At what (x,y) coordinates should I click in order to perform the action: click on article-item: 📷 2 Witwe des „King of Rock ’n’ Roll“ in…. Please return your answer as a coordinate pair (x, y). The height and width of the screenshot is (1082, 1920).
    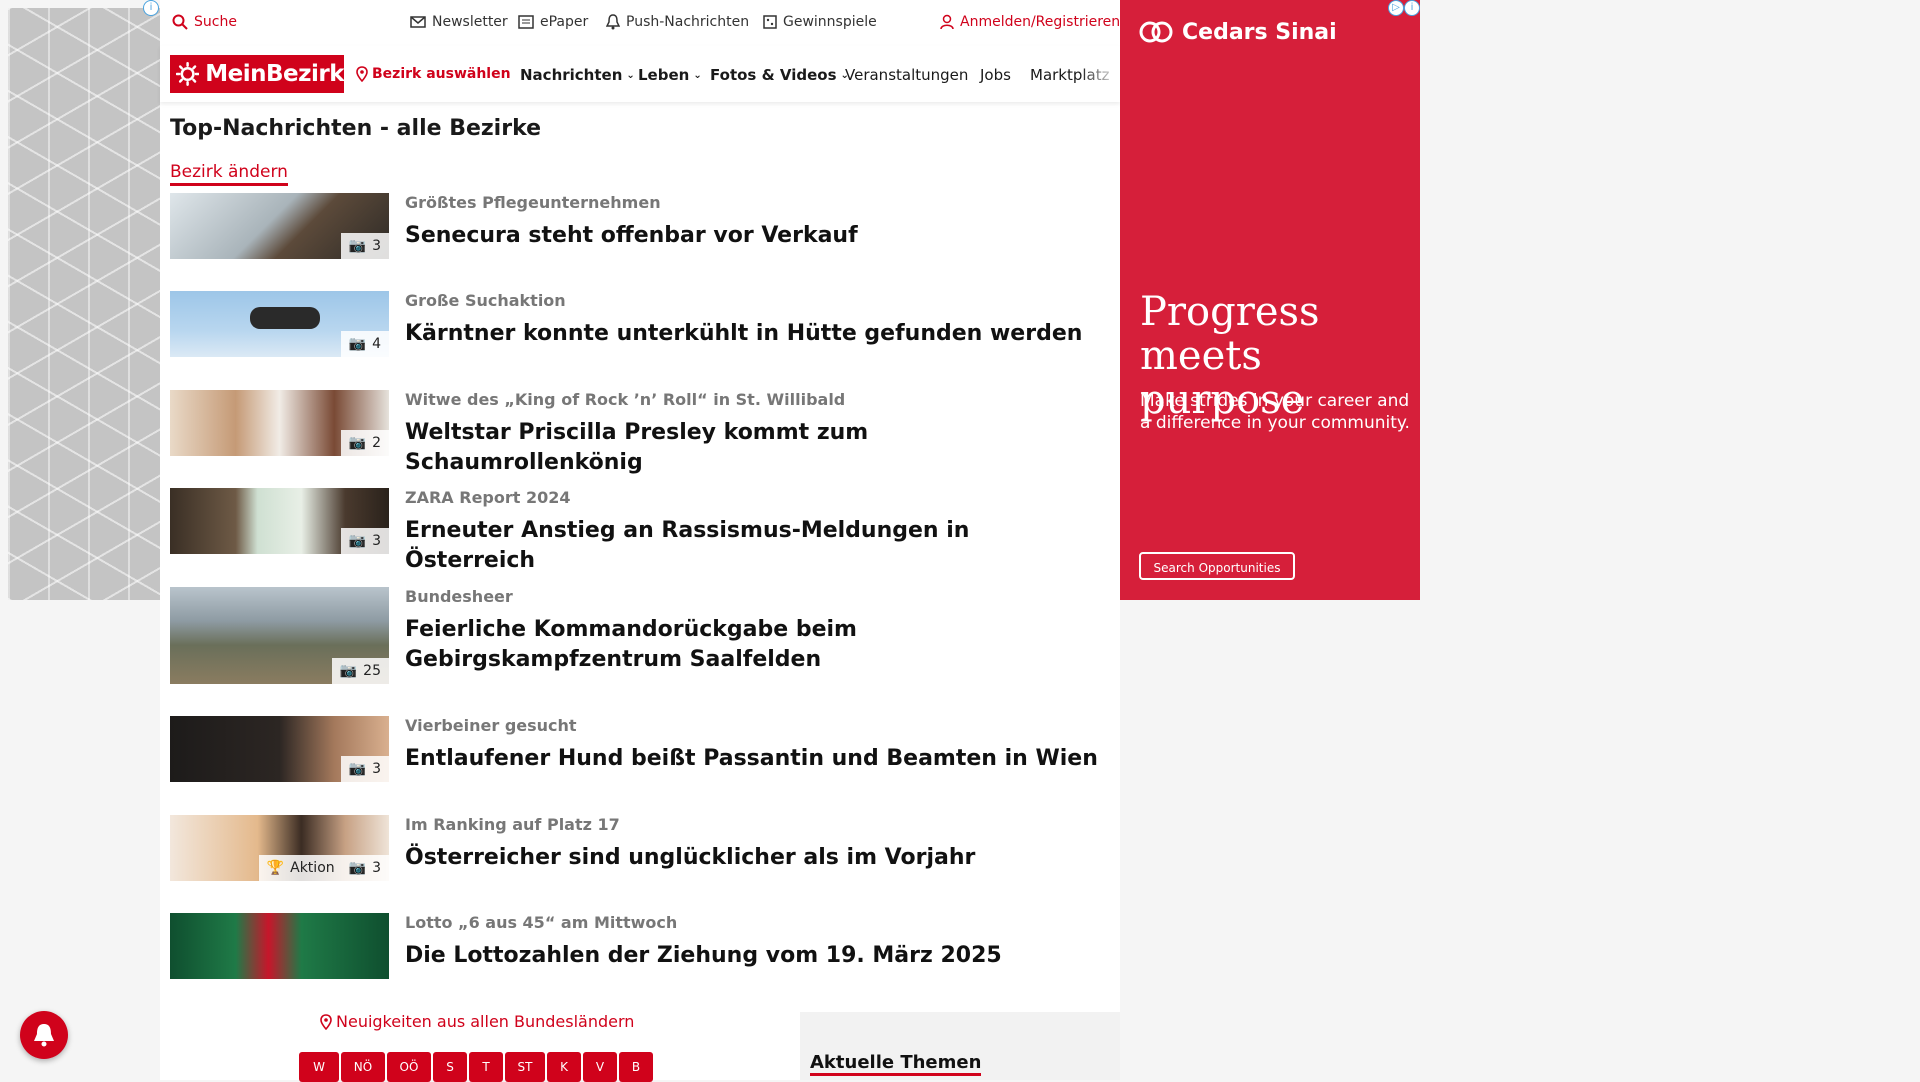
    Looking at the image, I should click on (640, 432).